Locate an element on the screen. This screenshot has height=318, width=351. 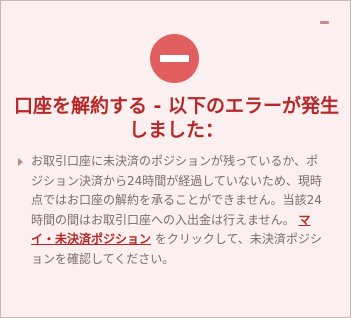
error-minus-circle-icon is located at coordinates (174, 58).